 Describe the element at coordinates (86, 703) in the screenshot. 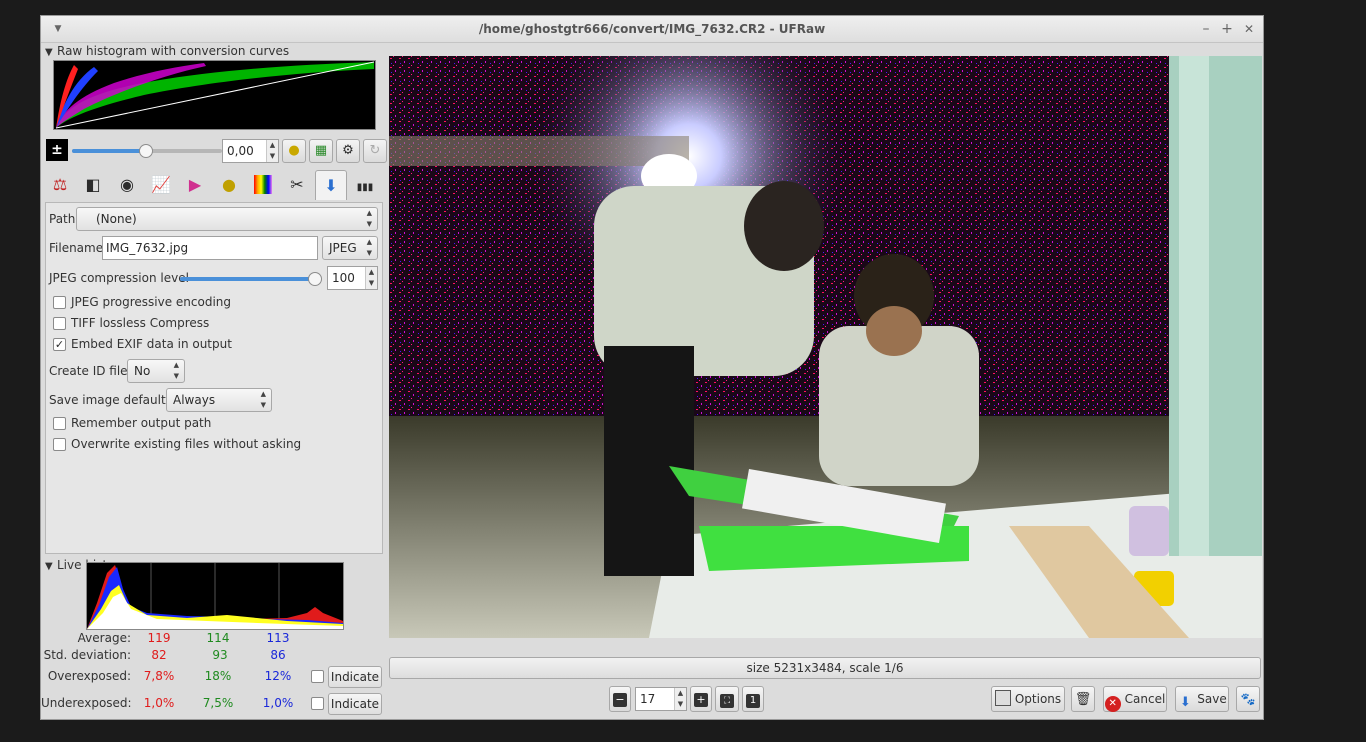

I see `underexposed-label: Underexposed:` at that location.